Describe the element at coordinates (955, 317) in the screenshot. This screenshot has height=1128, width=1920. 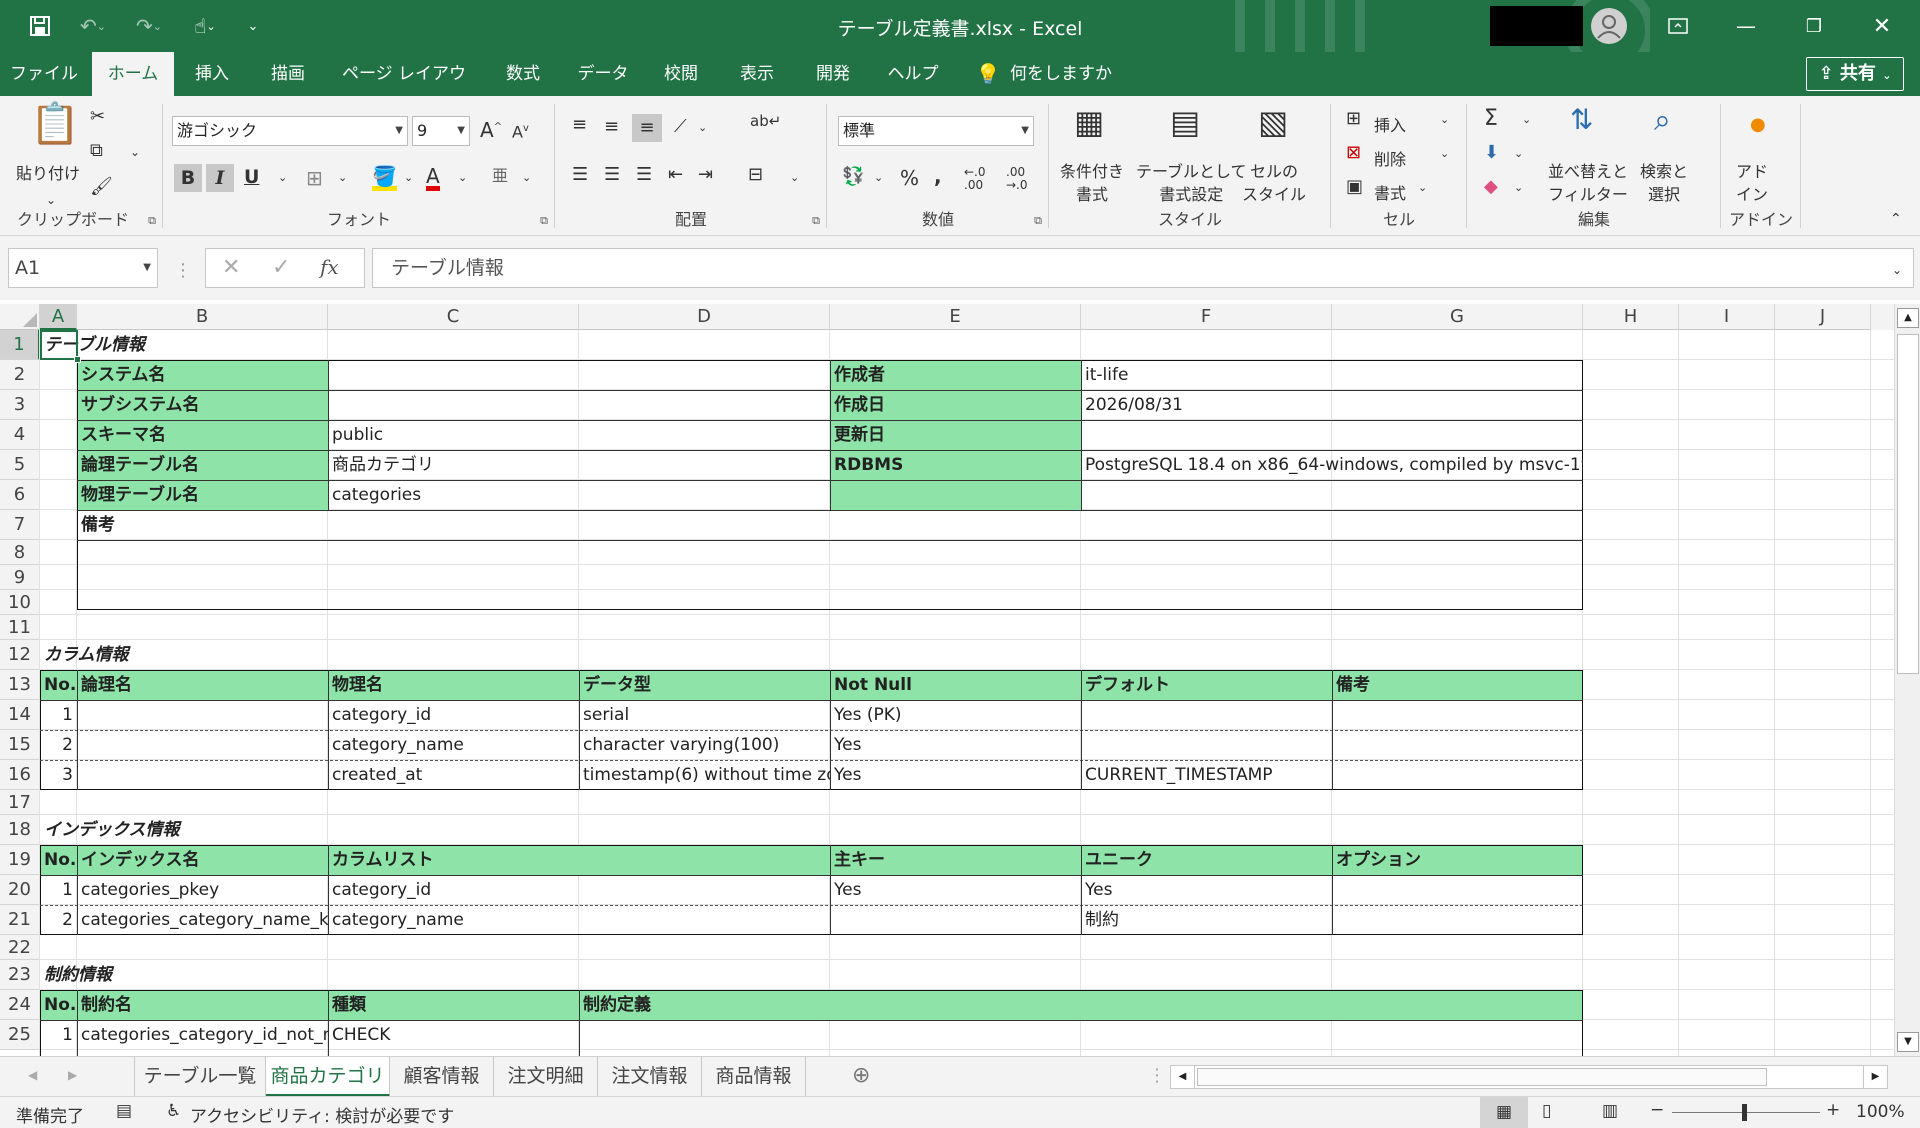
I see `column-header-E: E` at that location.